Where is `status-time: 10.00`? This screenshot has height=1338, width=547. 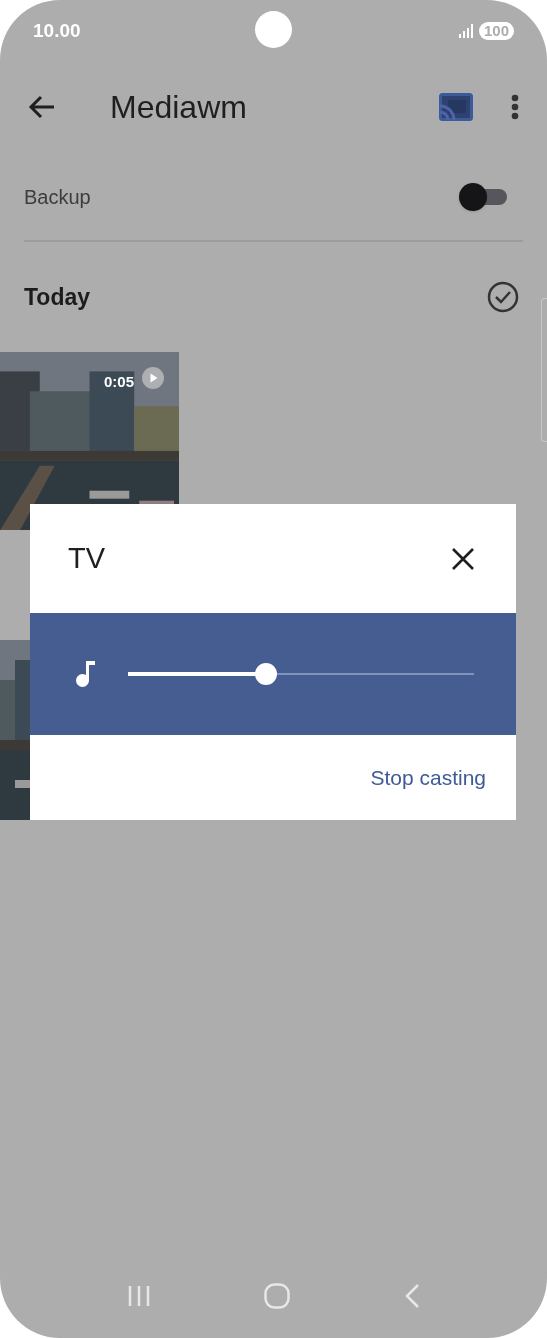
status-time: 10.00 is located at coordinates (57, 30).